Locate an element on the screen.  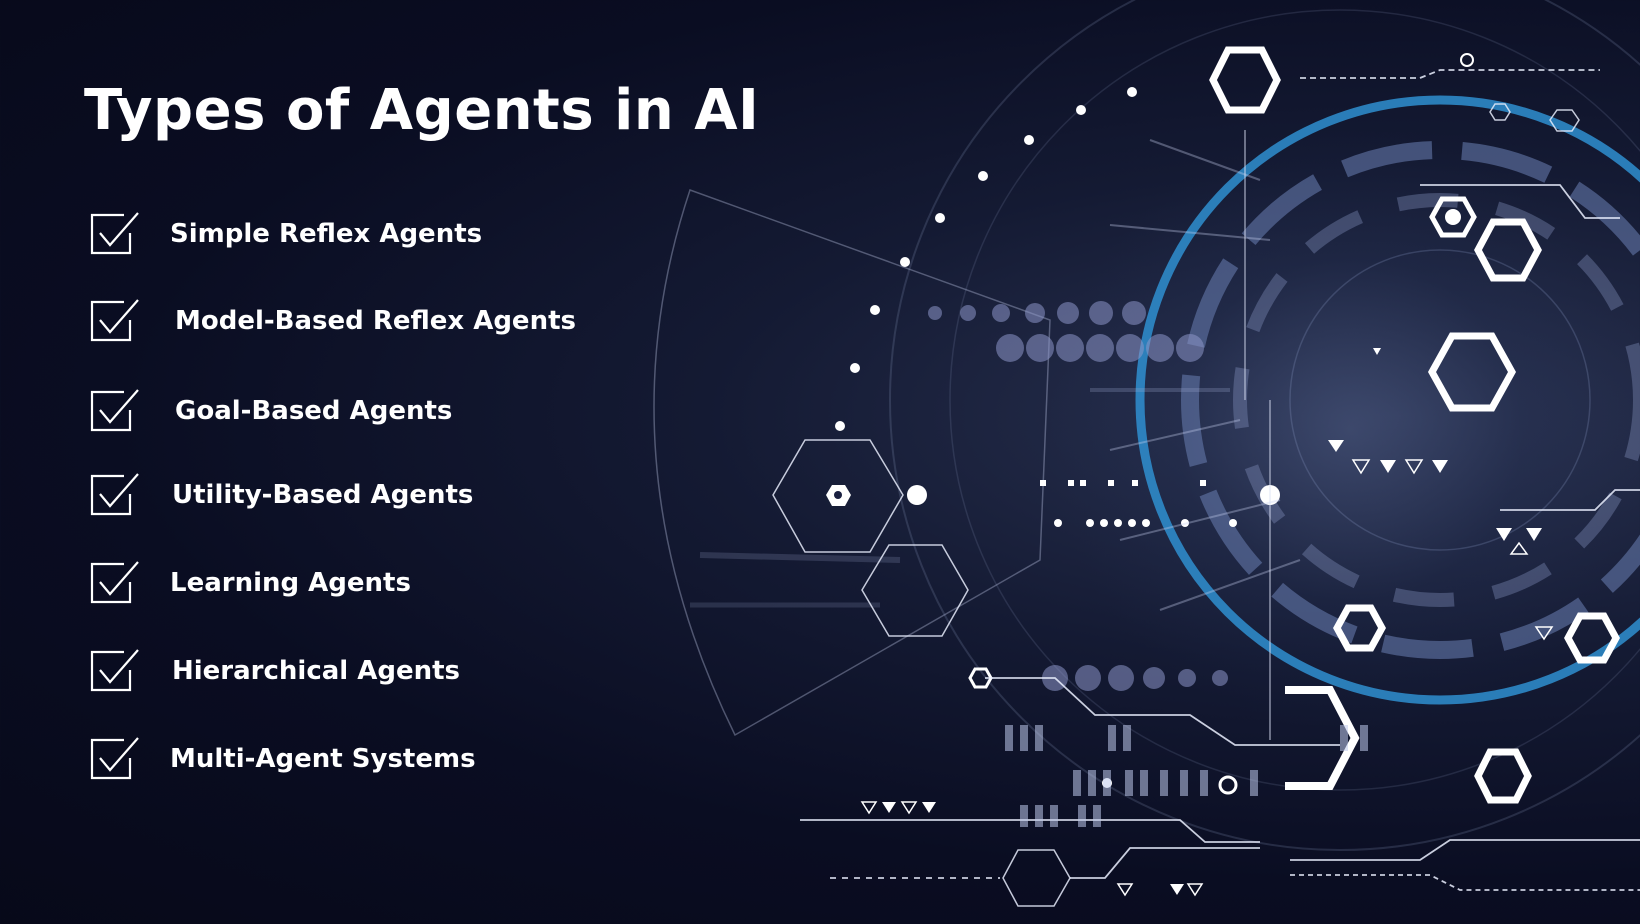
agent-type-label: Learning Agents is located at coordinates (290, 583).